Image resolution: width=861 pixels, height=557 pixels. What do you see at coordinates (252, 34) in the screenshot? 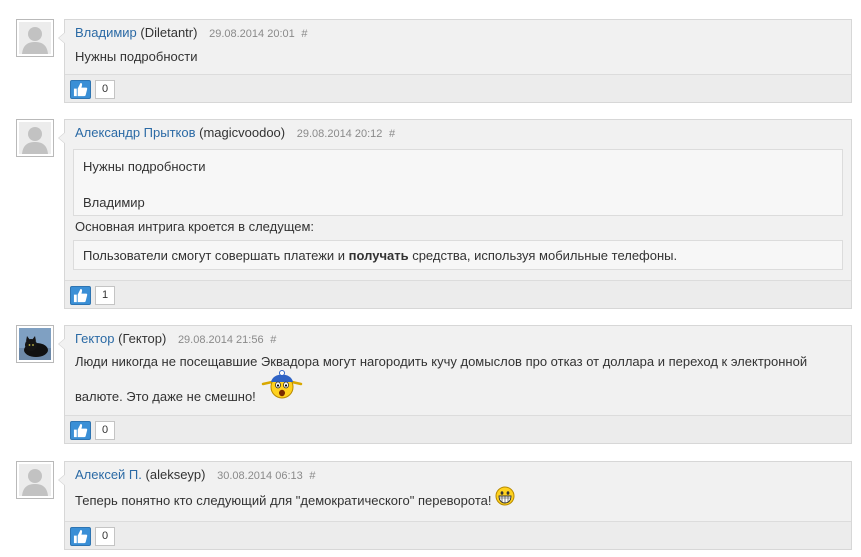
I see `comment-date: 29.08.2014 20:01` at bounding box center [252, 34].